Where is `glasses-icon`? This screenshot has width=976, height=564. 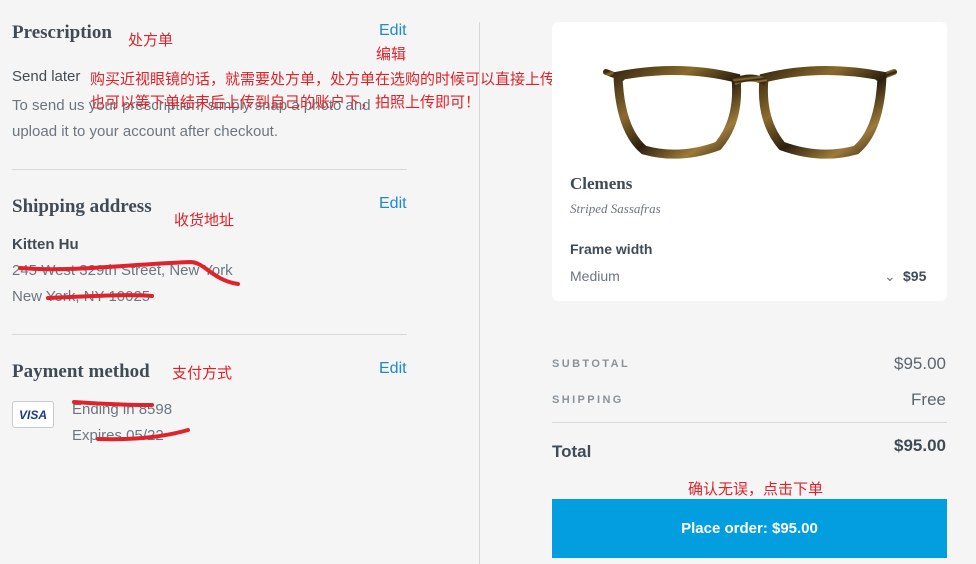 glasses-icon is located at coordinates (750, 112).